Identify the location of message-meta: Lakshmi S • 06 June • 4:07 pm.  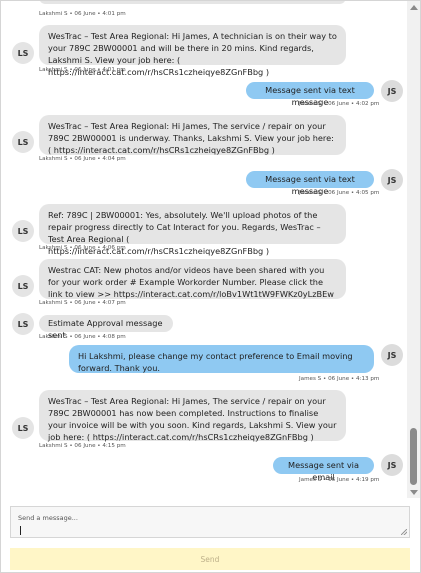
(82, 303).